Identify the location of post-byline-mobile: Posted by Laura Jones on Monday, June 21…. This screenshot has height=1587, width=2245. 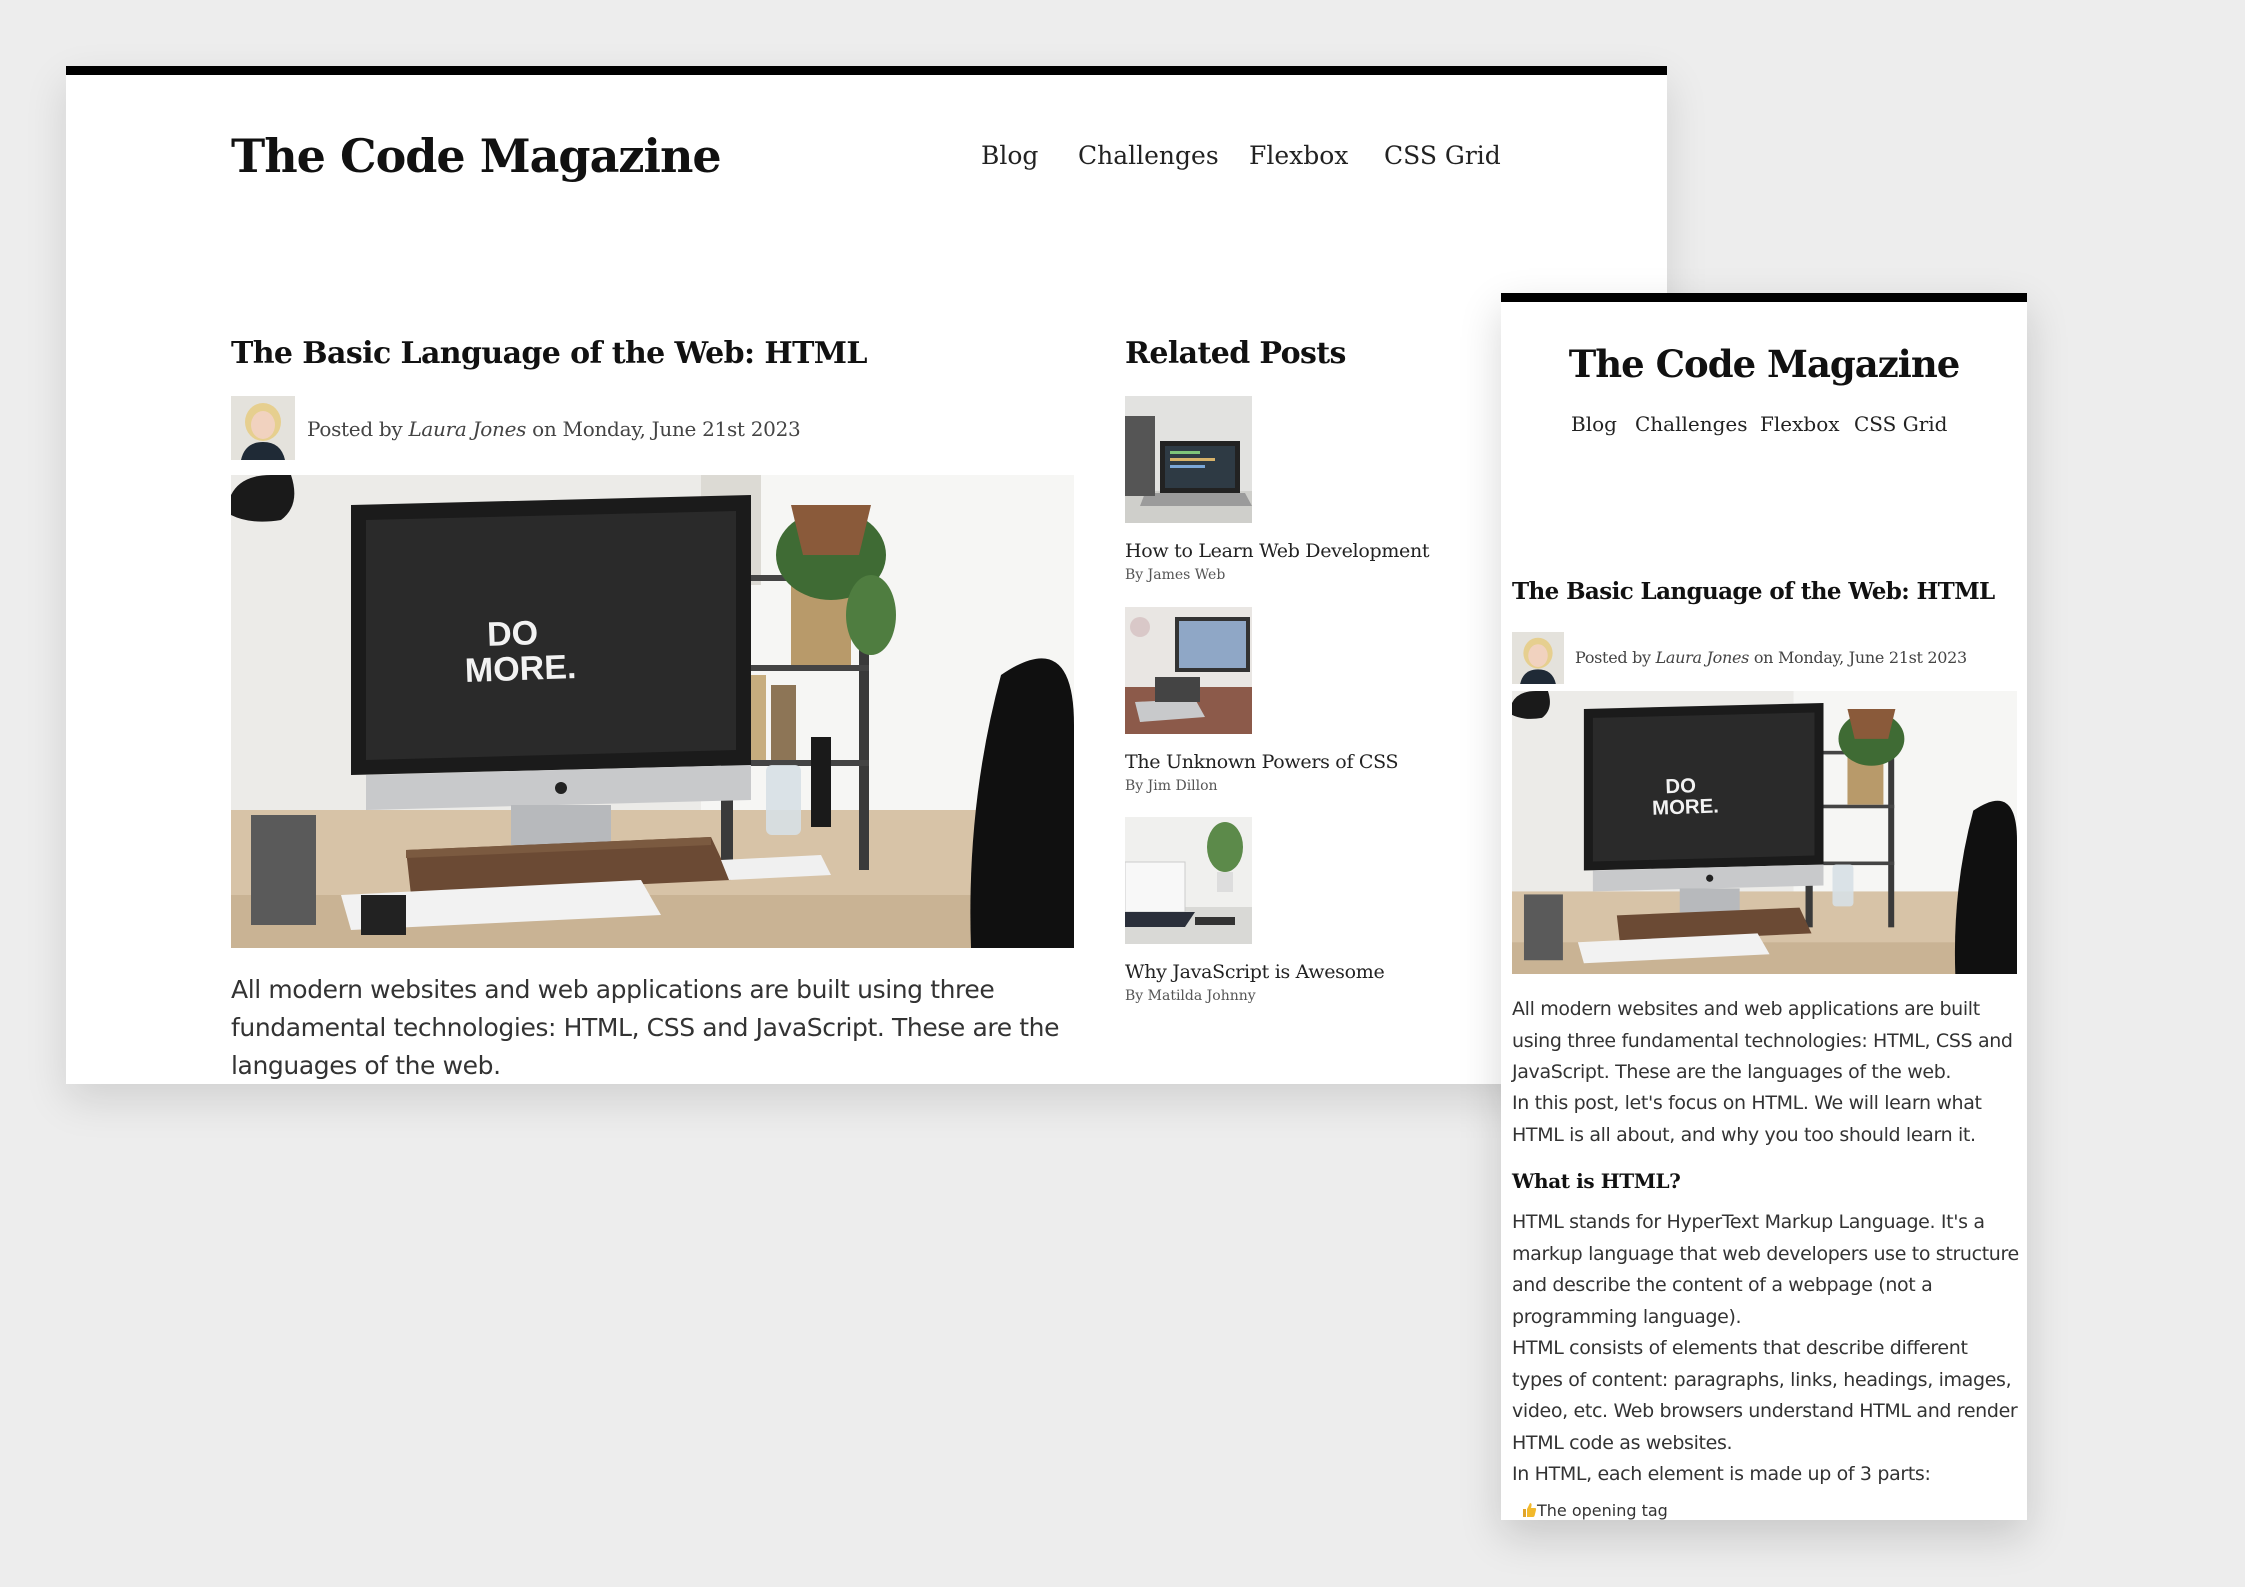
(1771, 657).